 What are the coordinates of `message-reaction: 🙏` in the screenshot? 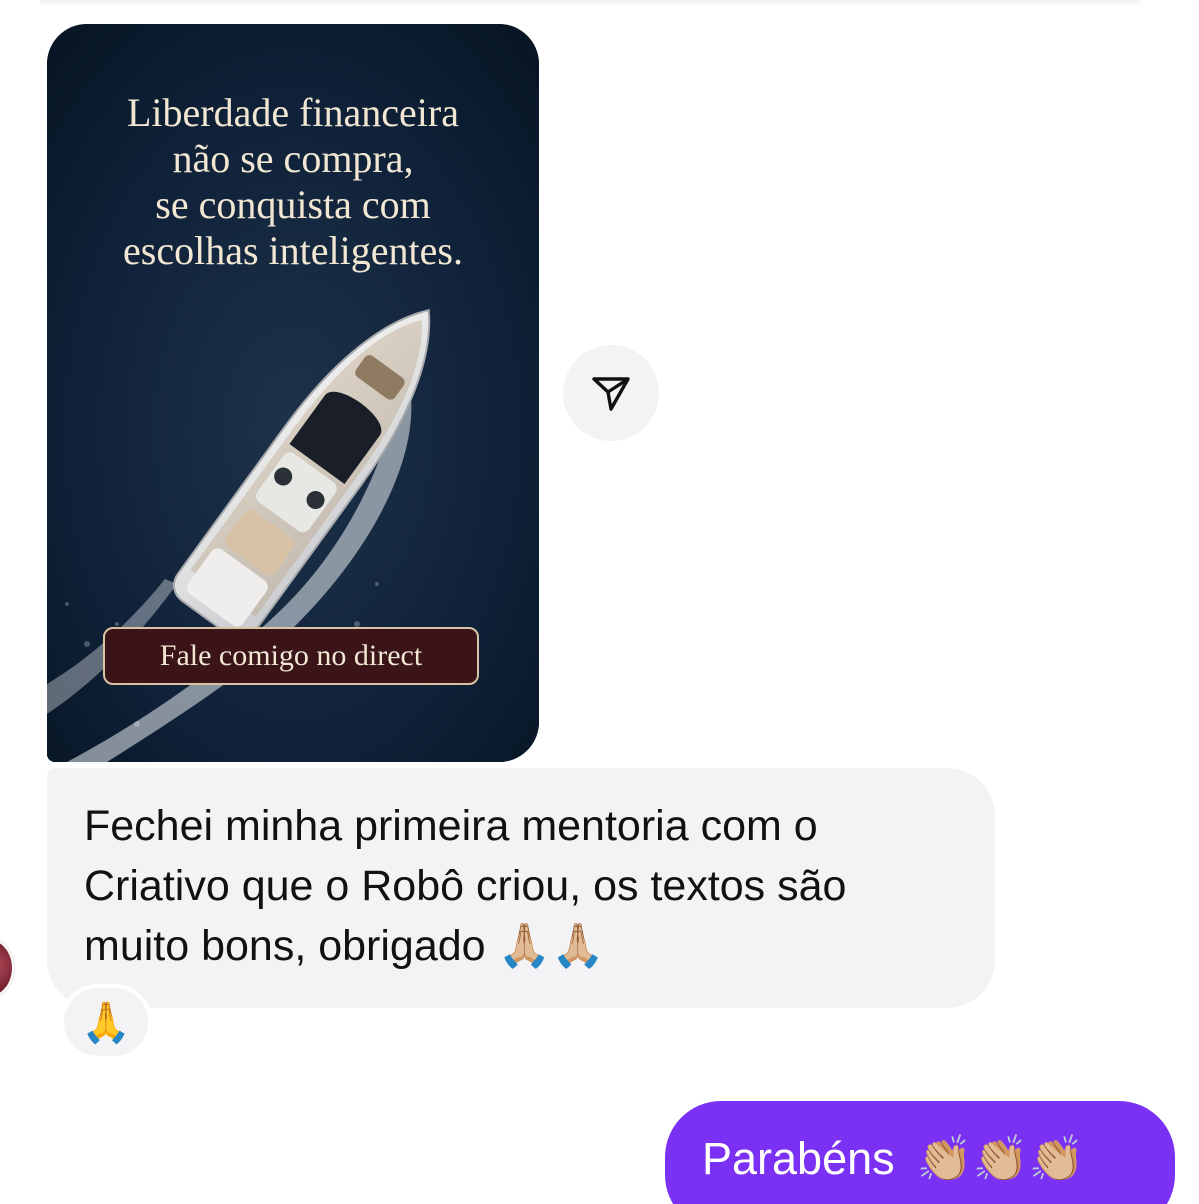 It's located at (106, 1022).